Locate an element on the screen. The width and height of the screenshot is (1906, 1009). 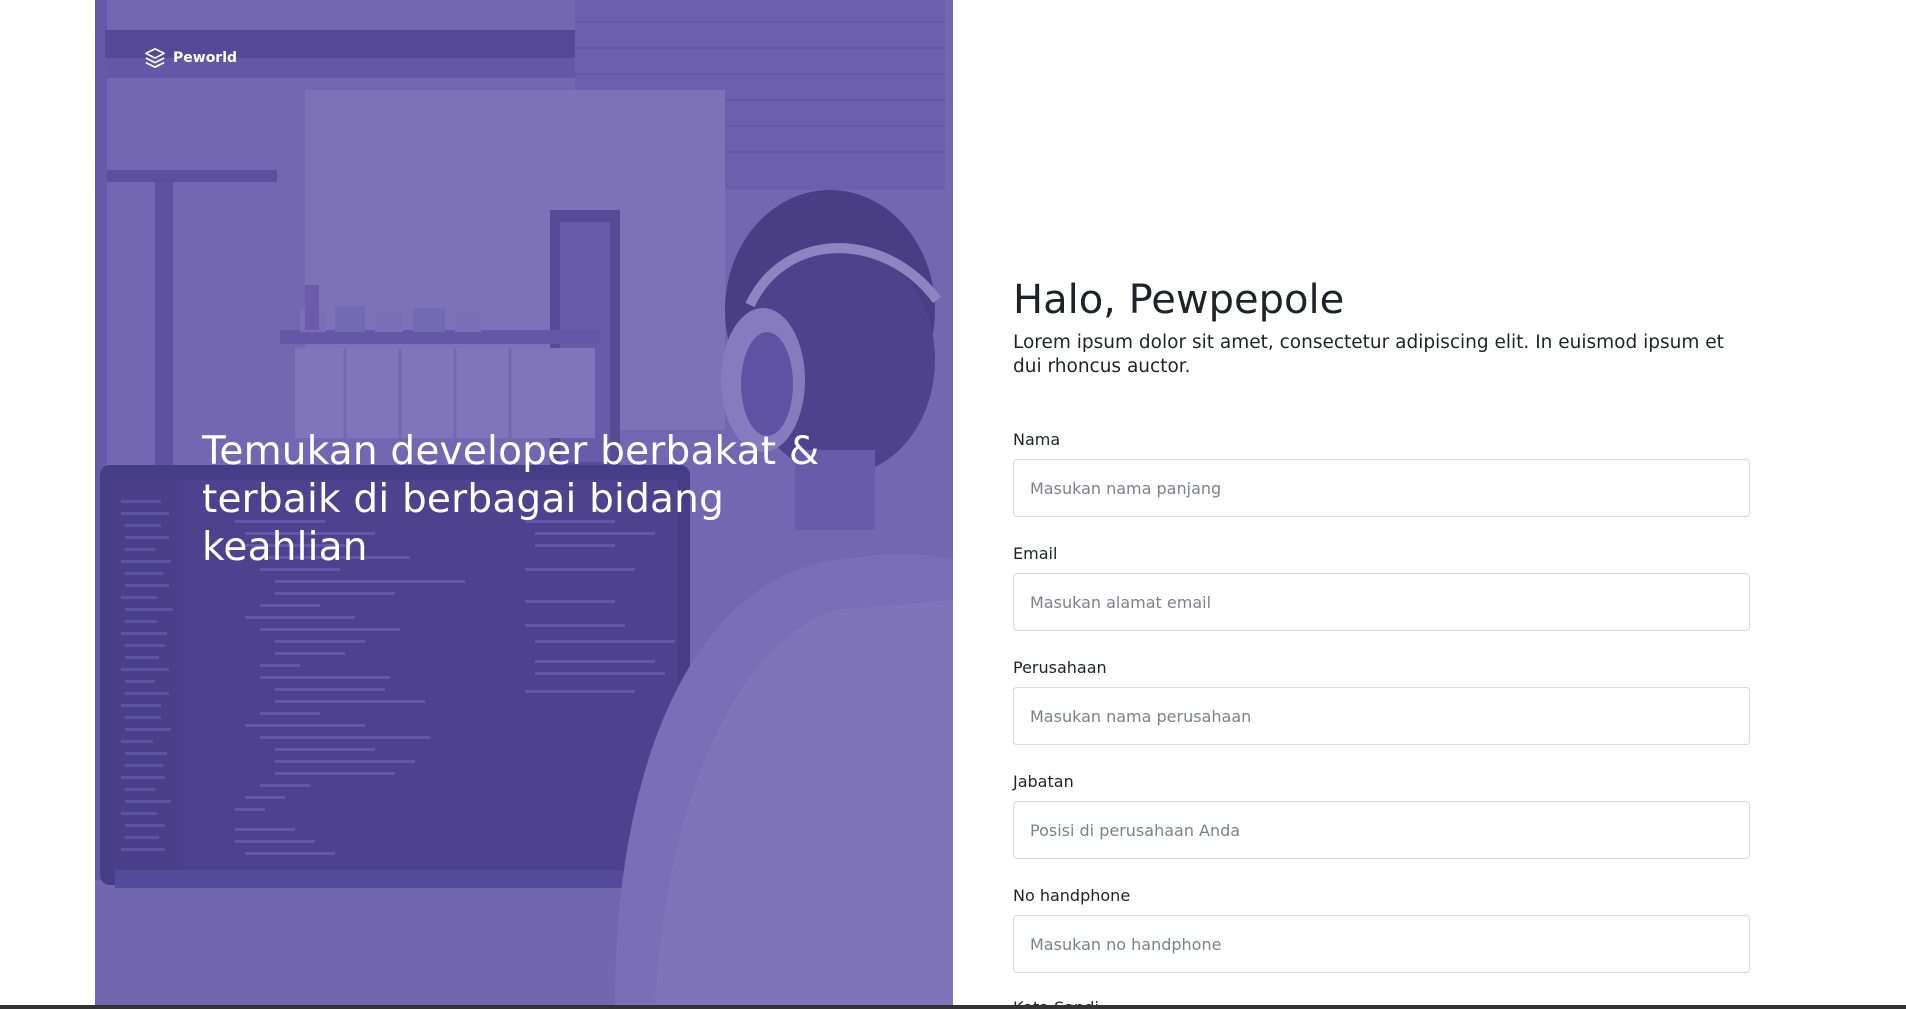
no-handphone-input is located at coordinates (1381, 944).